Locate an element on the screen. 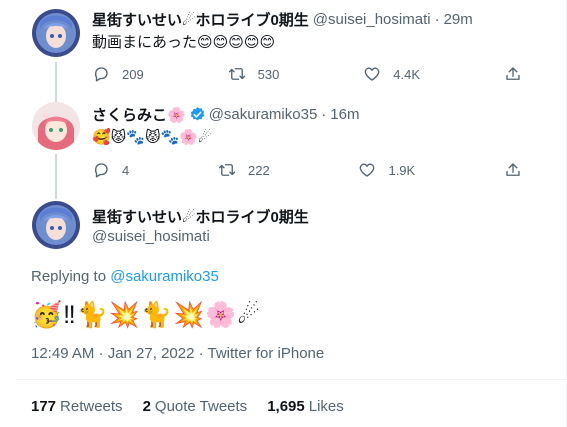 Image resolution: width=567 pixels, height=427 pixels. tweet2-reply-button: 4 is located at coordinates (110, 170).